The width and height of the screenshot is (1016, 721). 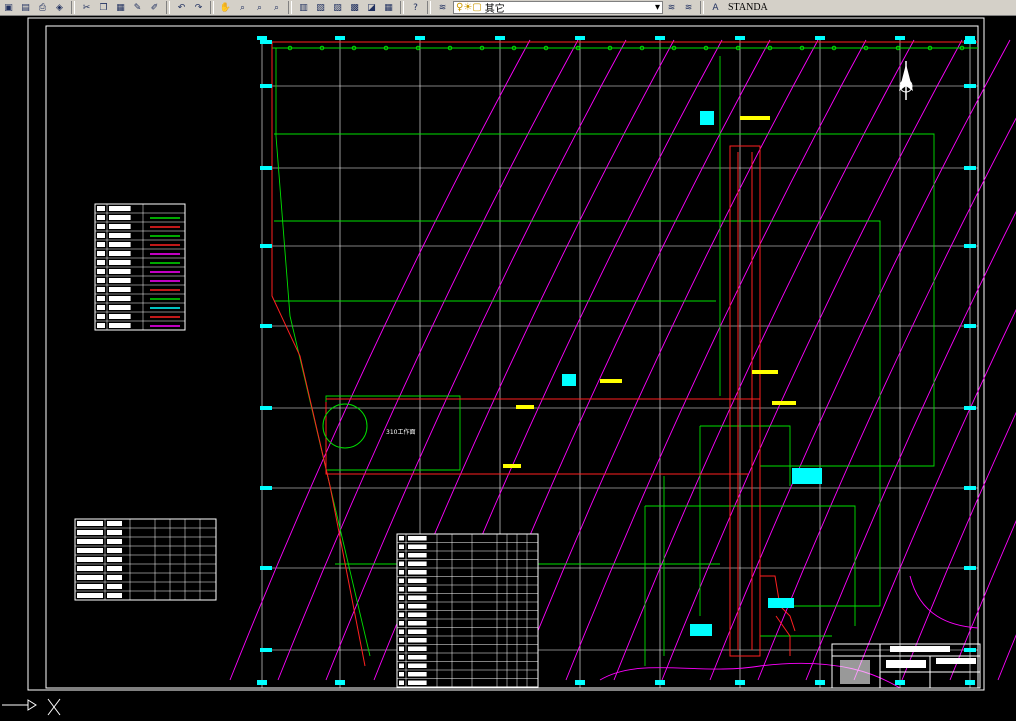 What do you see at coordinates (25, 7) in the screenshot?
I see `save-icon: ▤` at bounding box center [25, 7].